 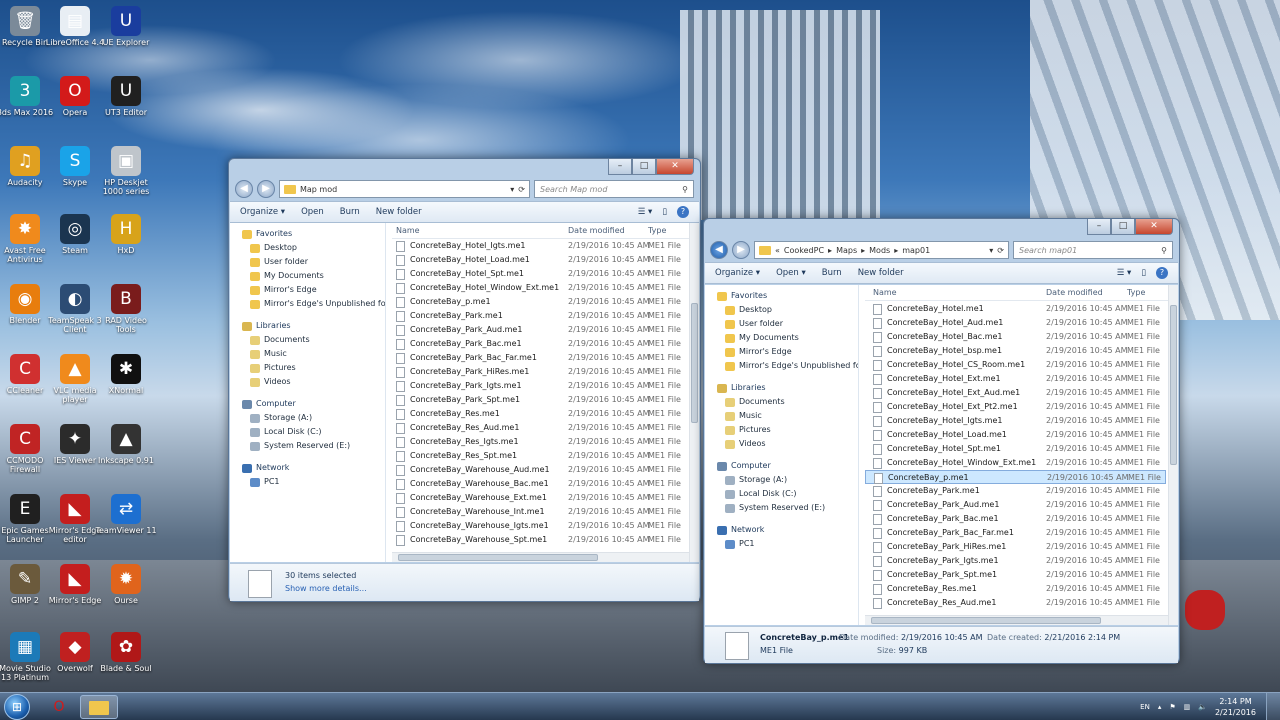 What do you see at coordinates (741, 250) in the screenshot?
I see `forward-button: ▶` at bounding box center [741, 250].